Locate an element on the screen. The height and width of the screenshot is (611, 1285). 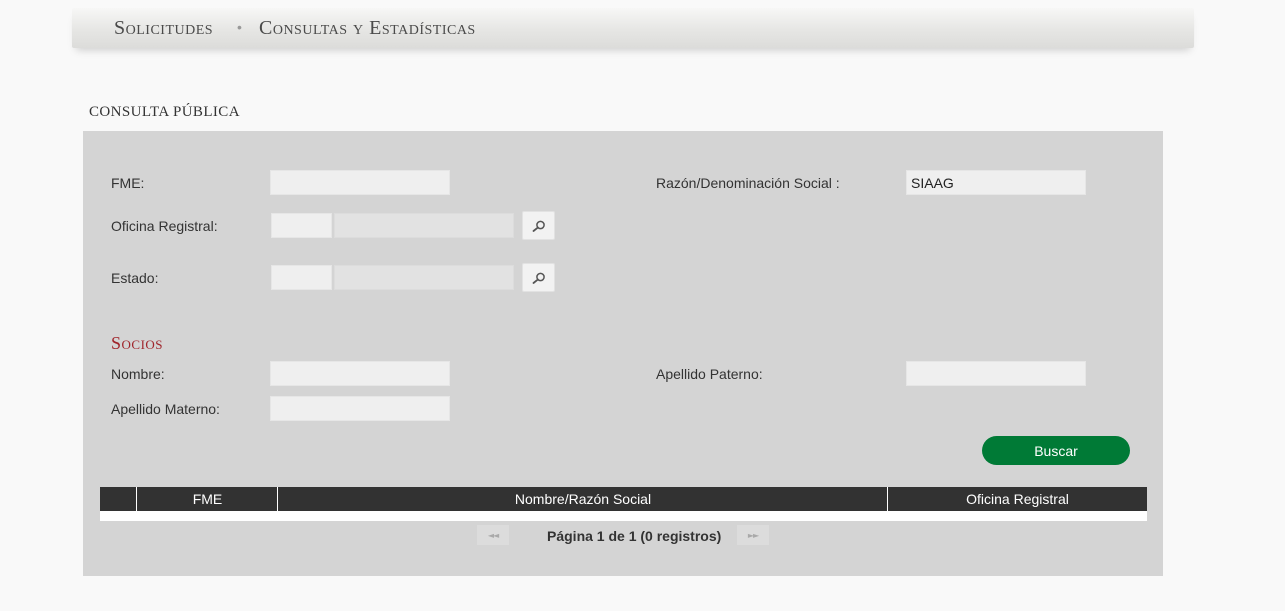
buscar-button: Buscar is located at coordinates (1056, 450).